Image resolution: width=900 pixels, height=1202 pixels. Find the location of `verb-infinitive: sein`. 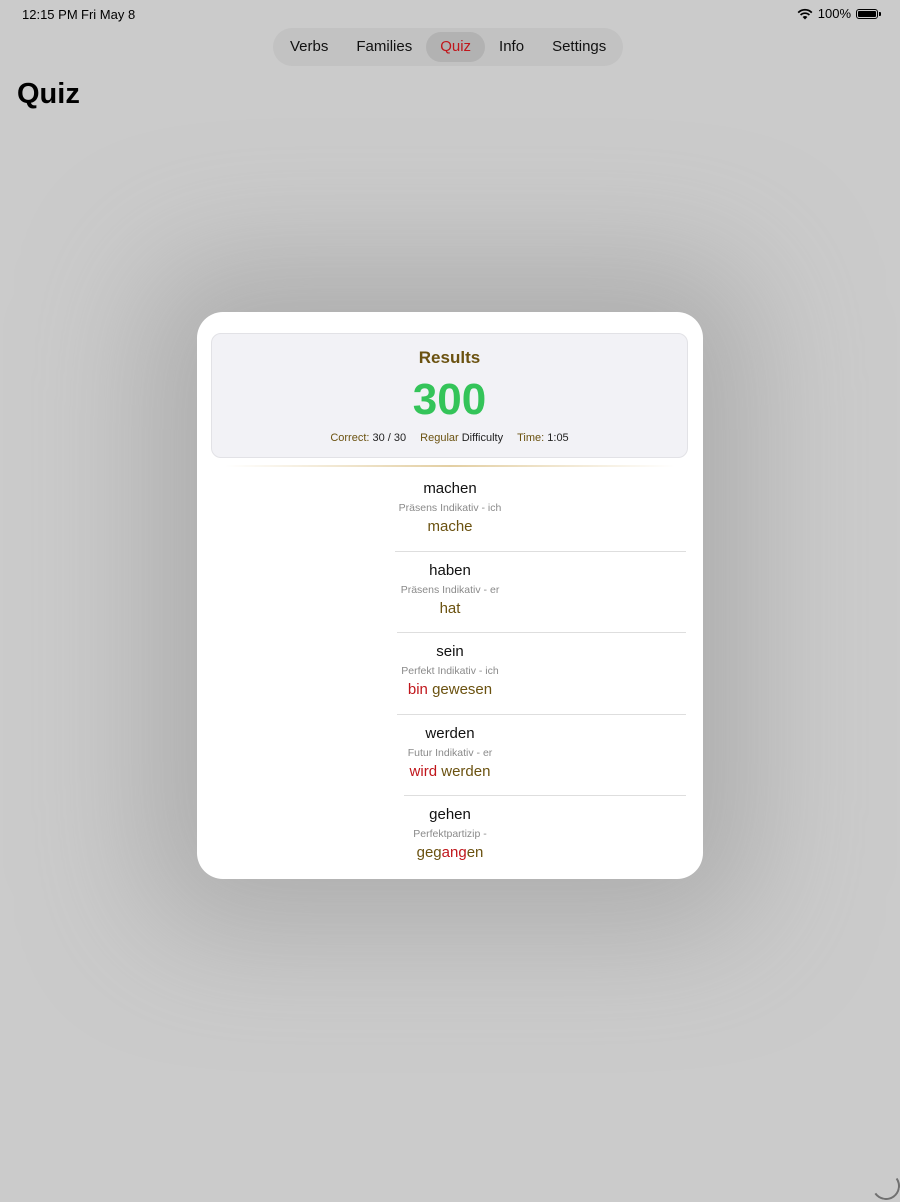

verb-infinitive: sein is located at coordinates (450, 651).